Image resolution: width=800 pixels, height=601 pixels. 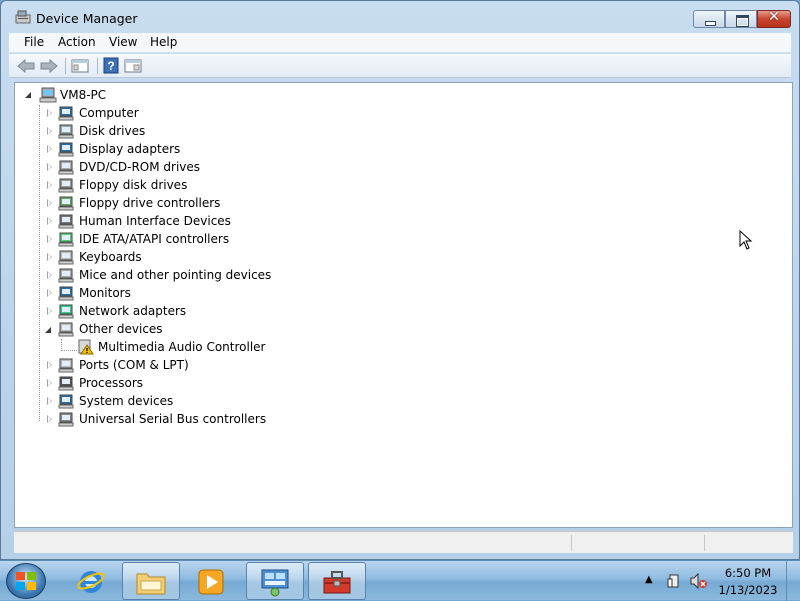 What do you see at coordinates (77, 42) in the screenshot?
I see `menu-action: Action` at bounding box center [77, 42].